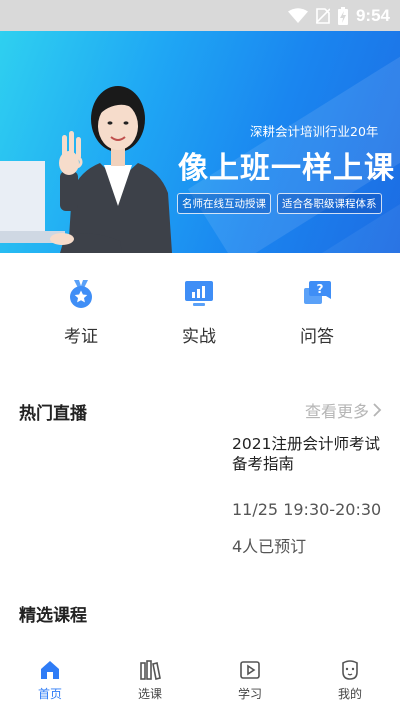 The width and height of the screenshot is (400, 711). Describe the element at coordinates (53, 616) in the screenshot. I see `featured-courses-title: 精选课程` at that location.